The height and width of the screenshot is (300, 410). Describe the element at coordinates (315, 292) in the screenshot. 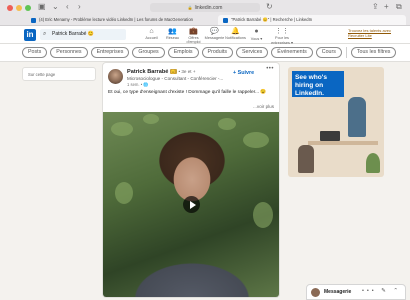

I see `messaging-avatar` at that location.